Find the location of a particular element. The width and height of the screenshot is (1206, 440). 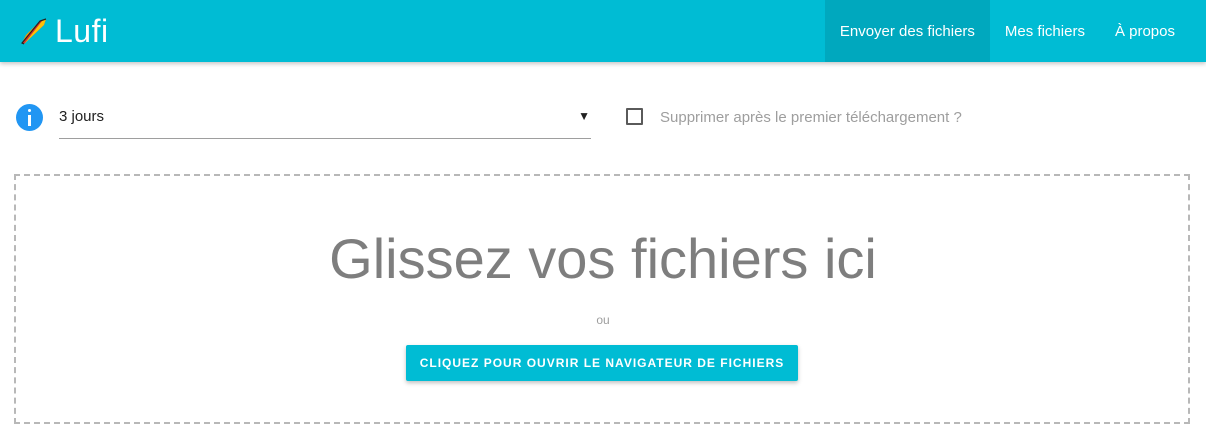

delay-select: 3 jours ▼ is located at coordinates (325, 119).